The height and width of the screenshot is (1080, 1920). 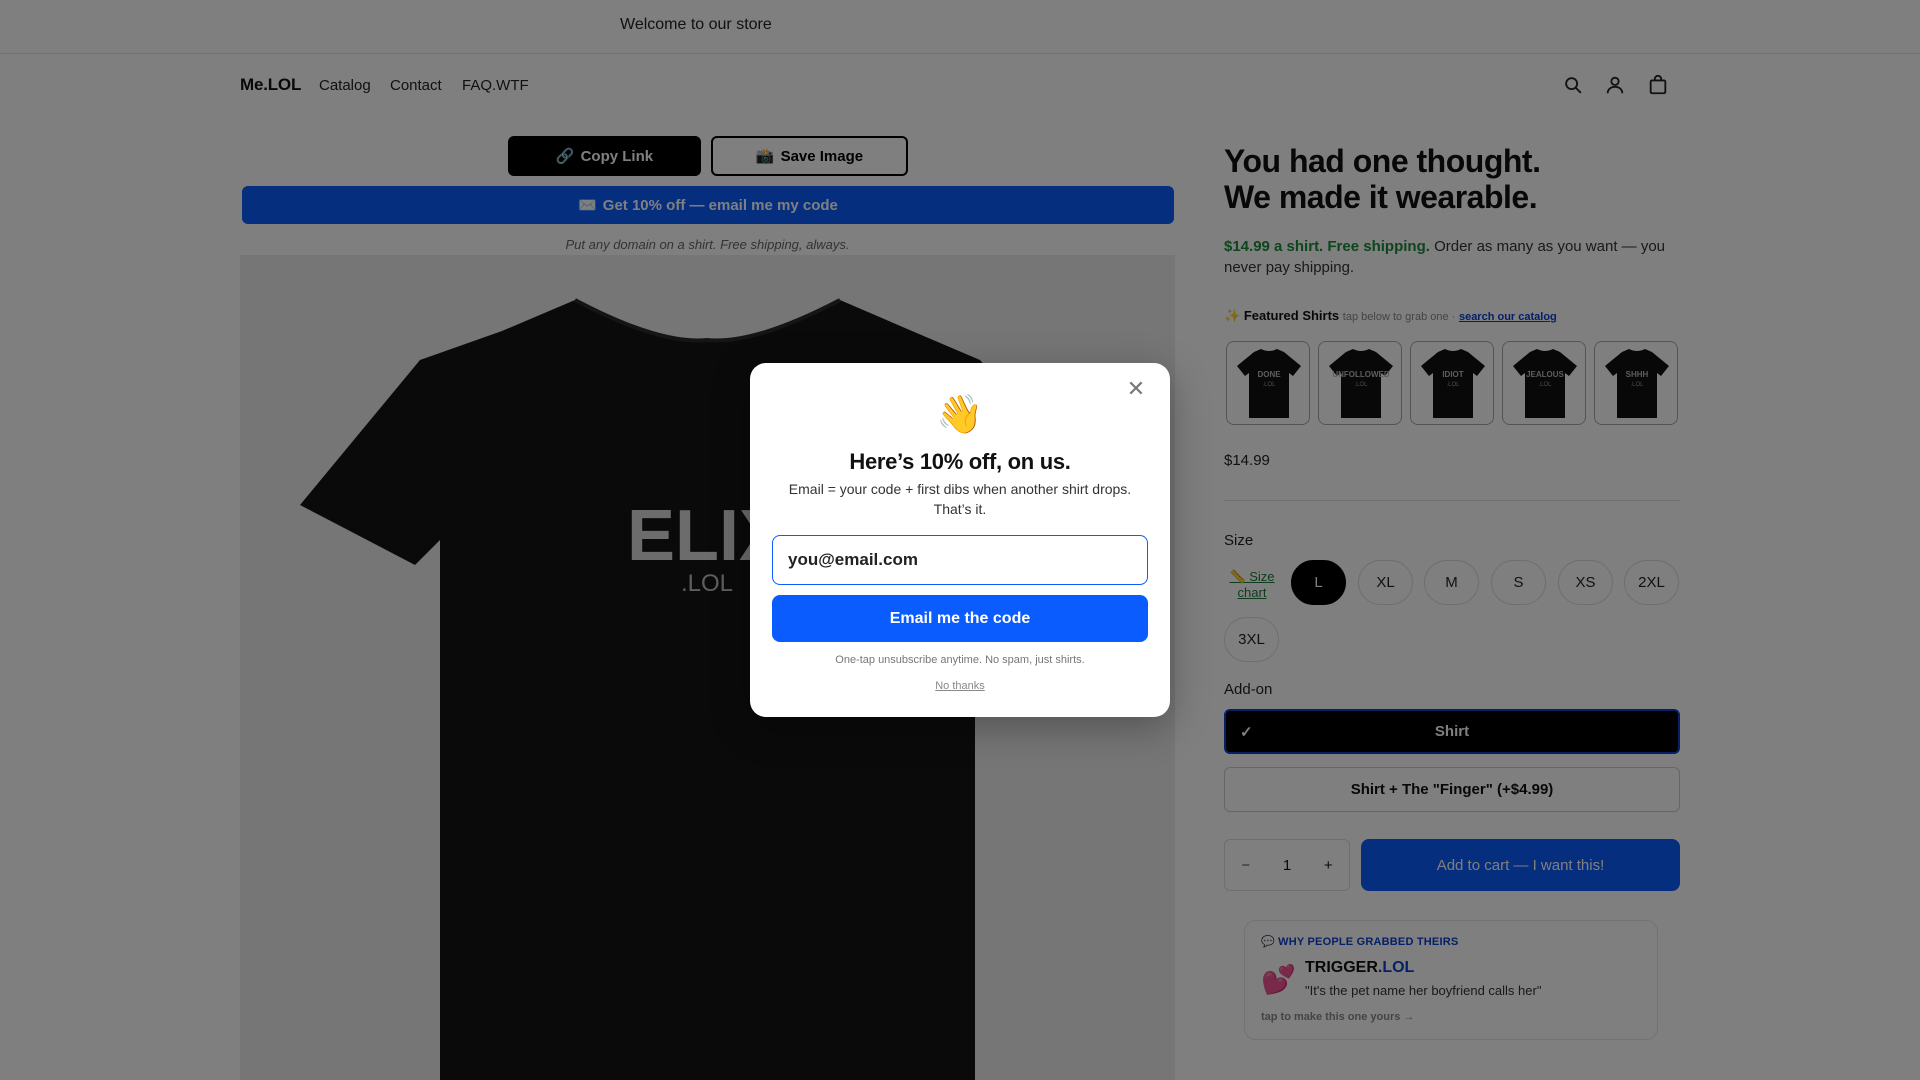 I want to click on email-code-button: Email me the code, so click(x=960, y=618).